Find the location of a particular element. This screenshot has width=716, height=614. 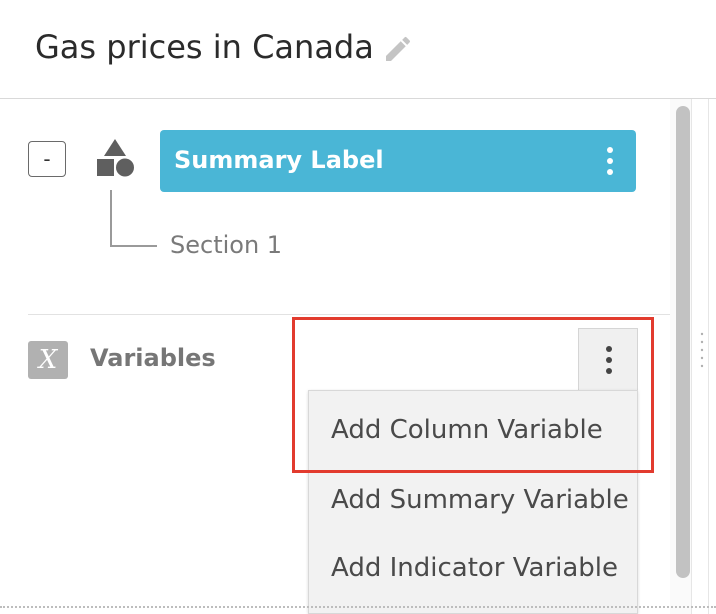

bottom-border is located at coordinates (358, 607).